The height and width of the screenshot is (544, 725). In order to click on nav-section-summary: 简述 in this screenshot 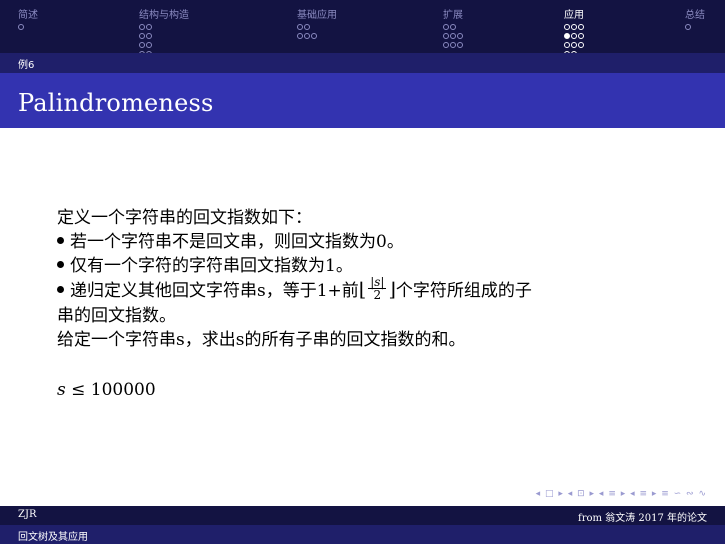, I will do `click(28, 19)`.